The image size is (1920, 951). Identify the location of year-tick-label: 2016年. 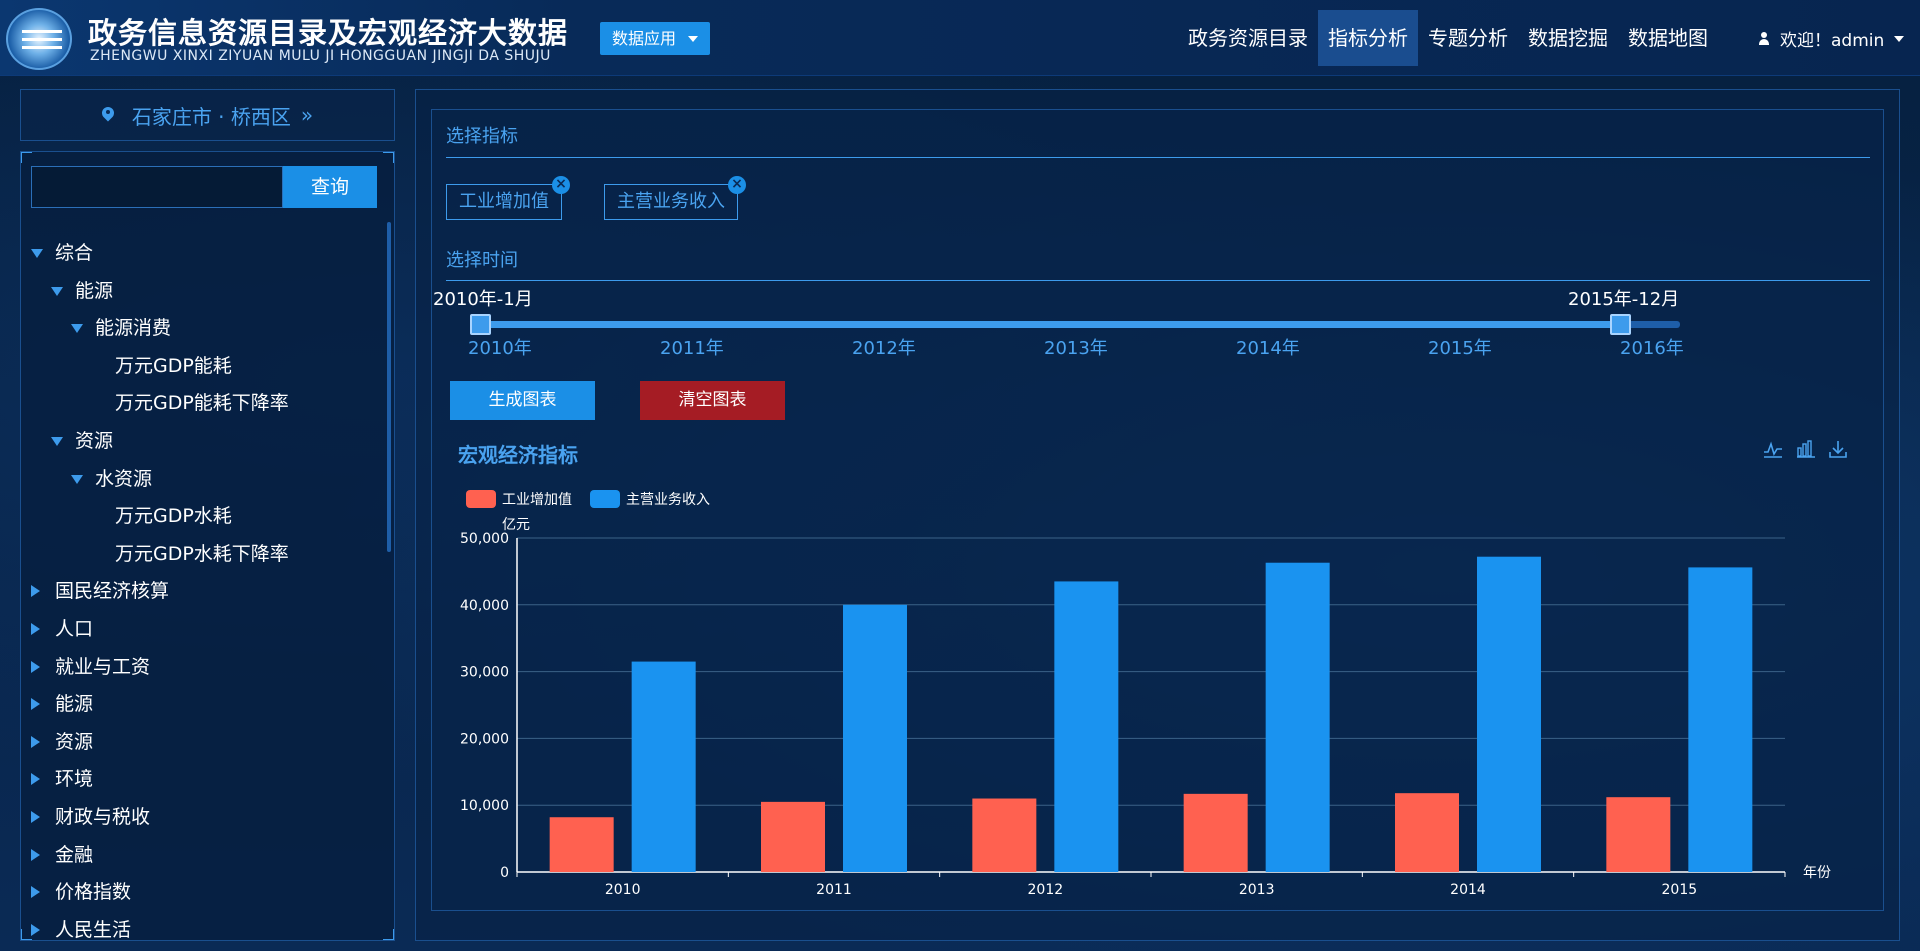
(1652, 348).